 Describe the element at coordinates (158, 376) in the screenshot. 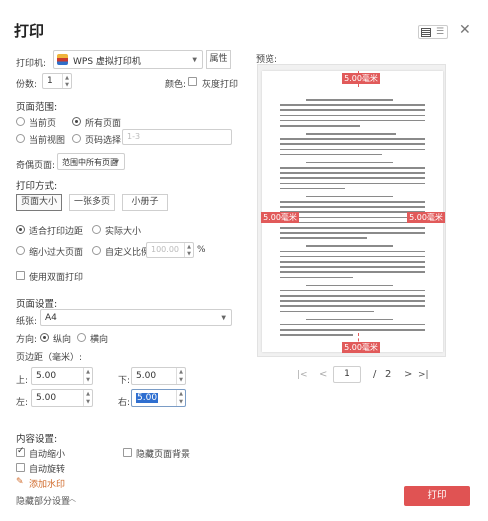

I see `margin-bottom-stepper: 5.00 ▲ ▼` at that location.